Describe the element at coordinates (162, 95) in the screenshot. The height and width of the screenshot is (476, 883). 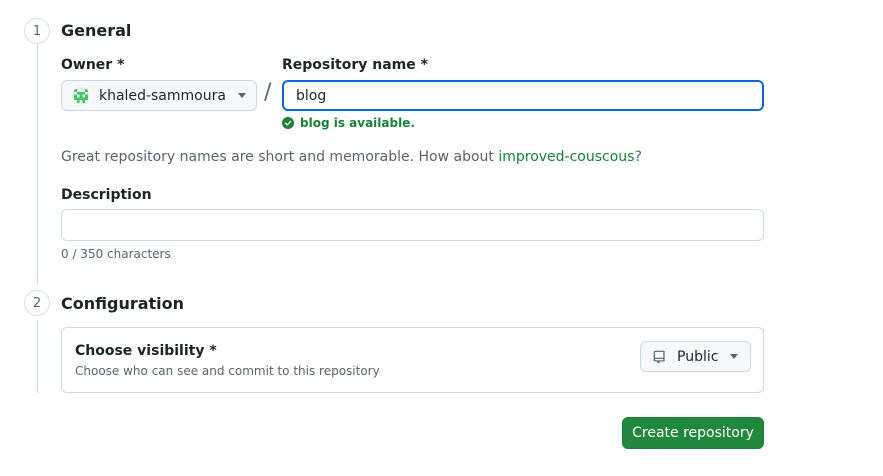
I see `owner-name: khaled-sammoura` at that location.